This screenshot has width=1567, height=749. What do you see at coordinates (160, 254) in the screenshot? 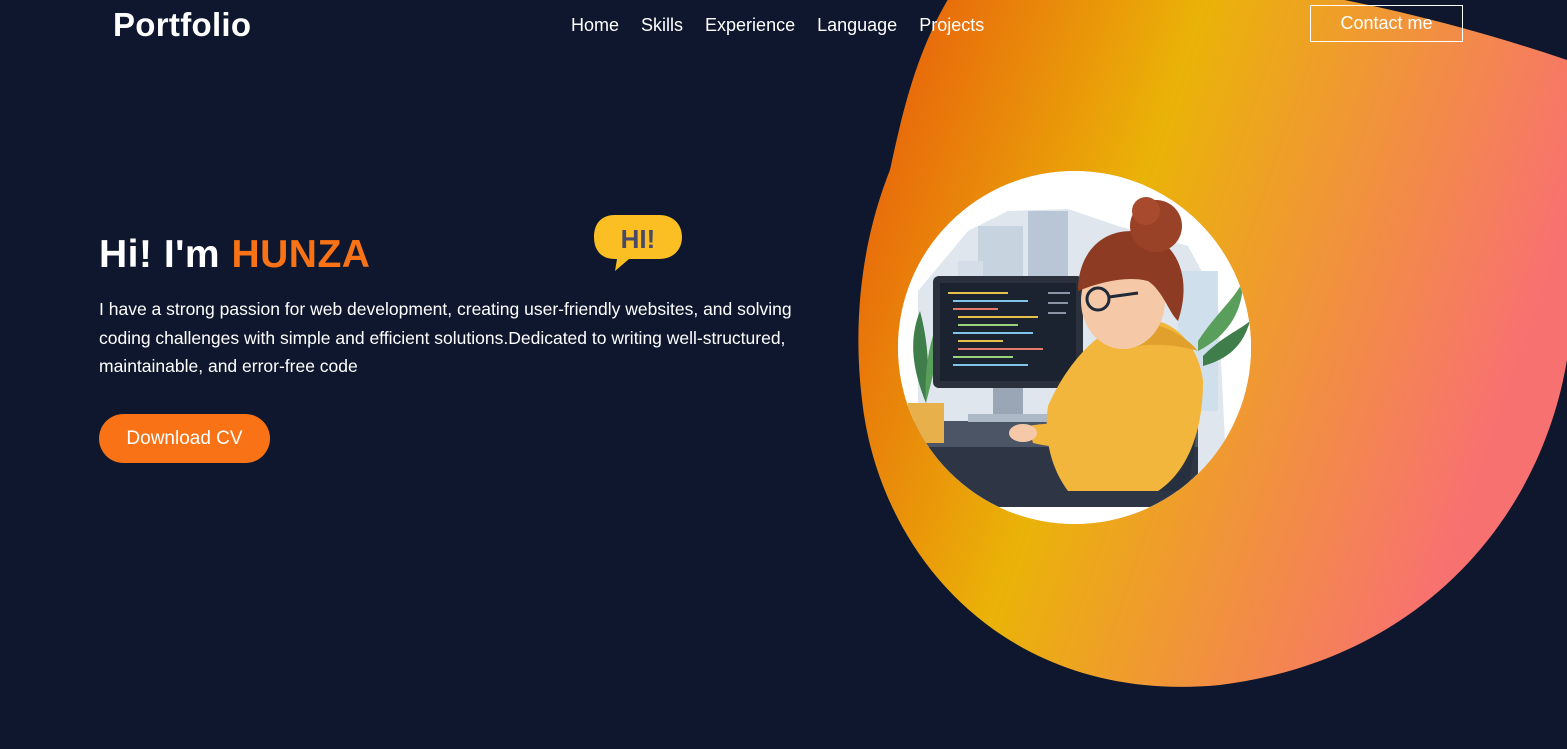
I see `hero-greeting: Hi! I'm` at bounding box center [160, 254].